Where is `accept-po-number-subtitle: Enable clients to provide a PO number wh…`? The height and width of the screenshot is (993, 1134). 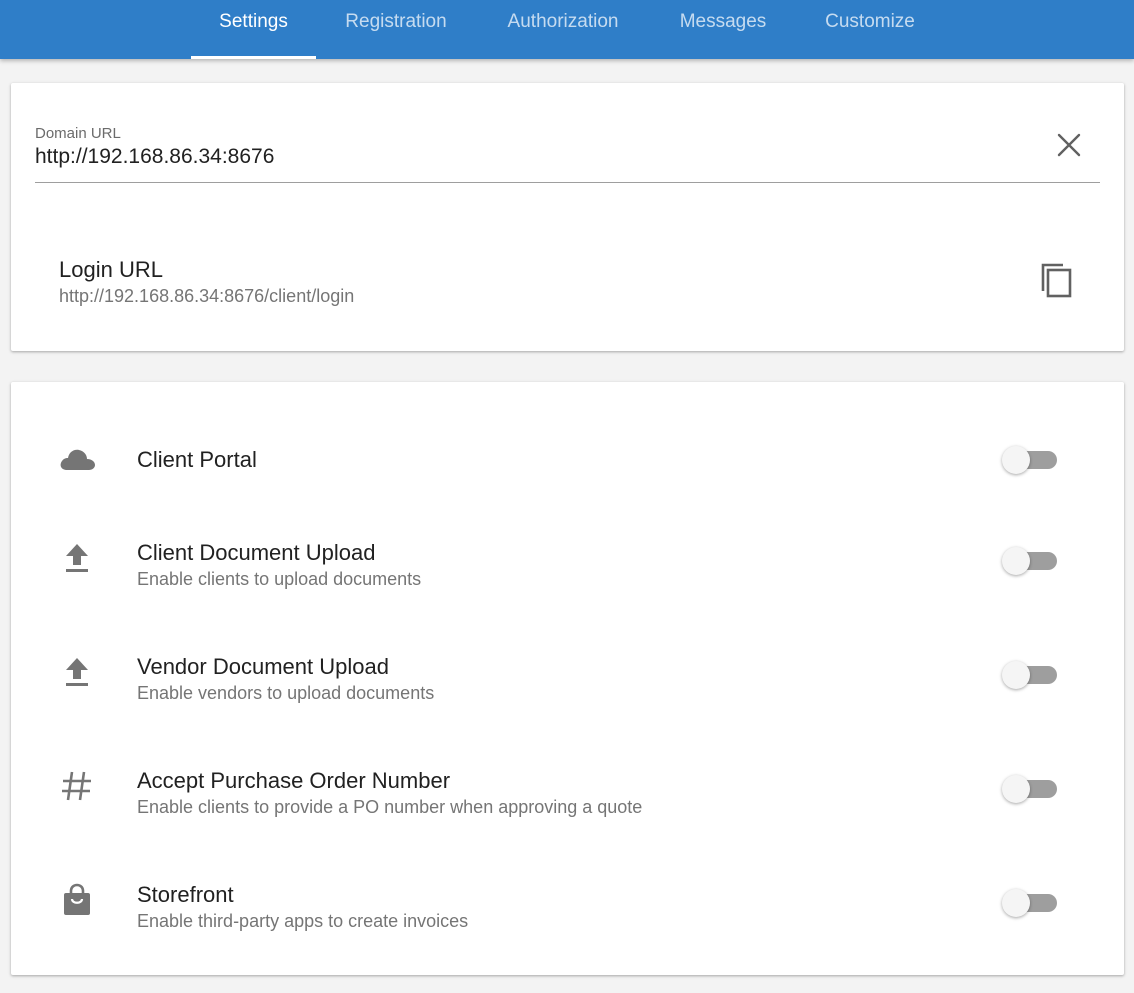
accept-po-number-subtitle: Enable clients to provide a PO number wh… is located at coordinates (390, 807).